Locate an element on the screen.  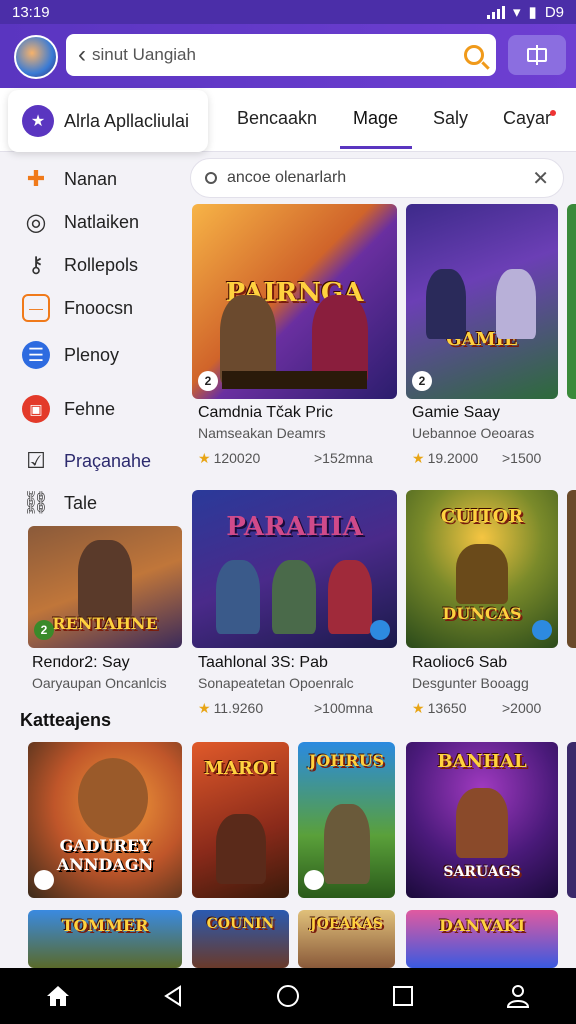
tab-saly: Saly is located at coordinates (450, 118).